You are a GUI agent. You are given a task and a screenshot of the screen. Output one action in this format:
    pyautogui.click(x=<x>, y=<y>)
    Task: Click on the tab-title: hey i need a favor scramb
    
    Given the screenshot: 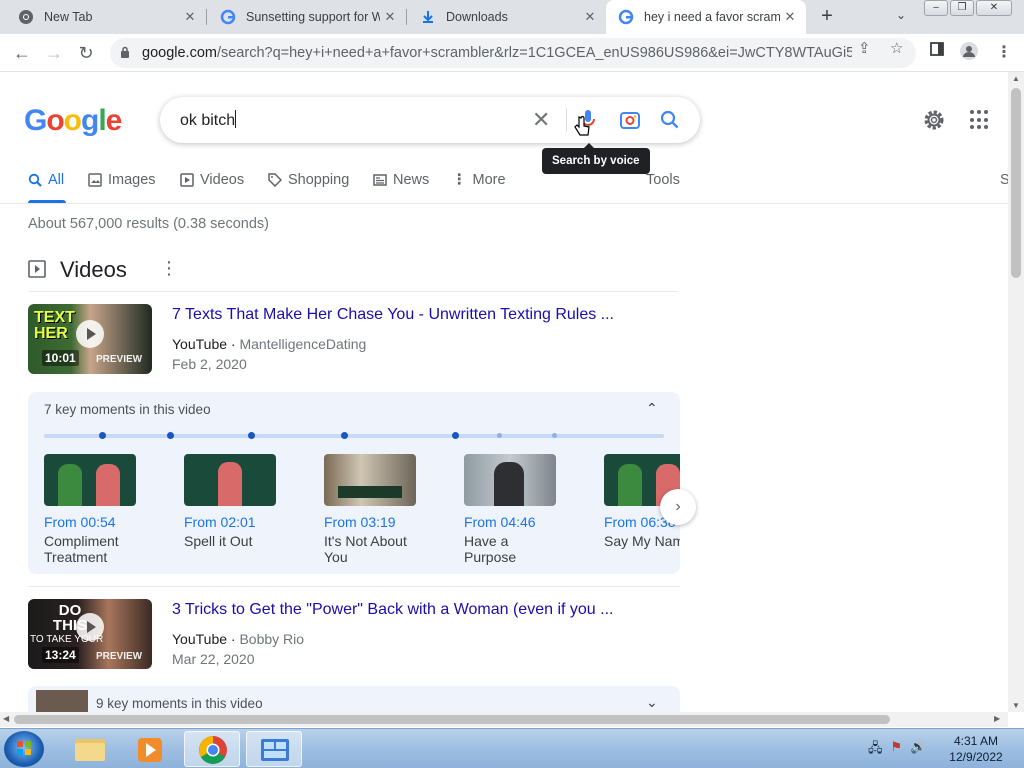 What is the action you would take?
    pyautogui.click(x=712, y=17)
    